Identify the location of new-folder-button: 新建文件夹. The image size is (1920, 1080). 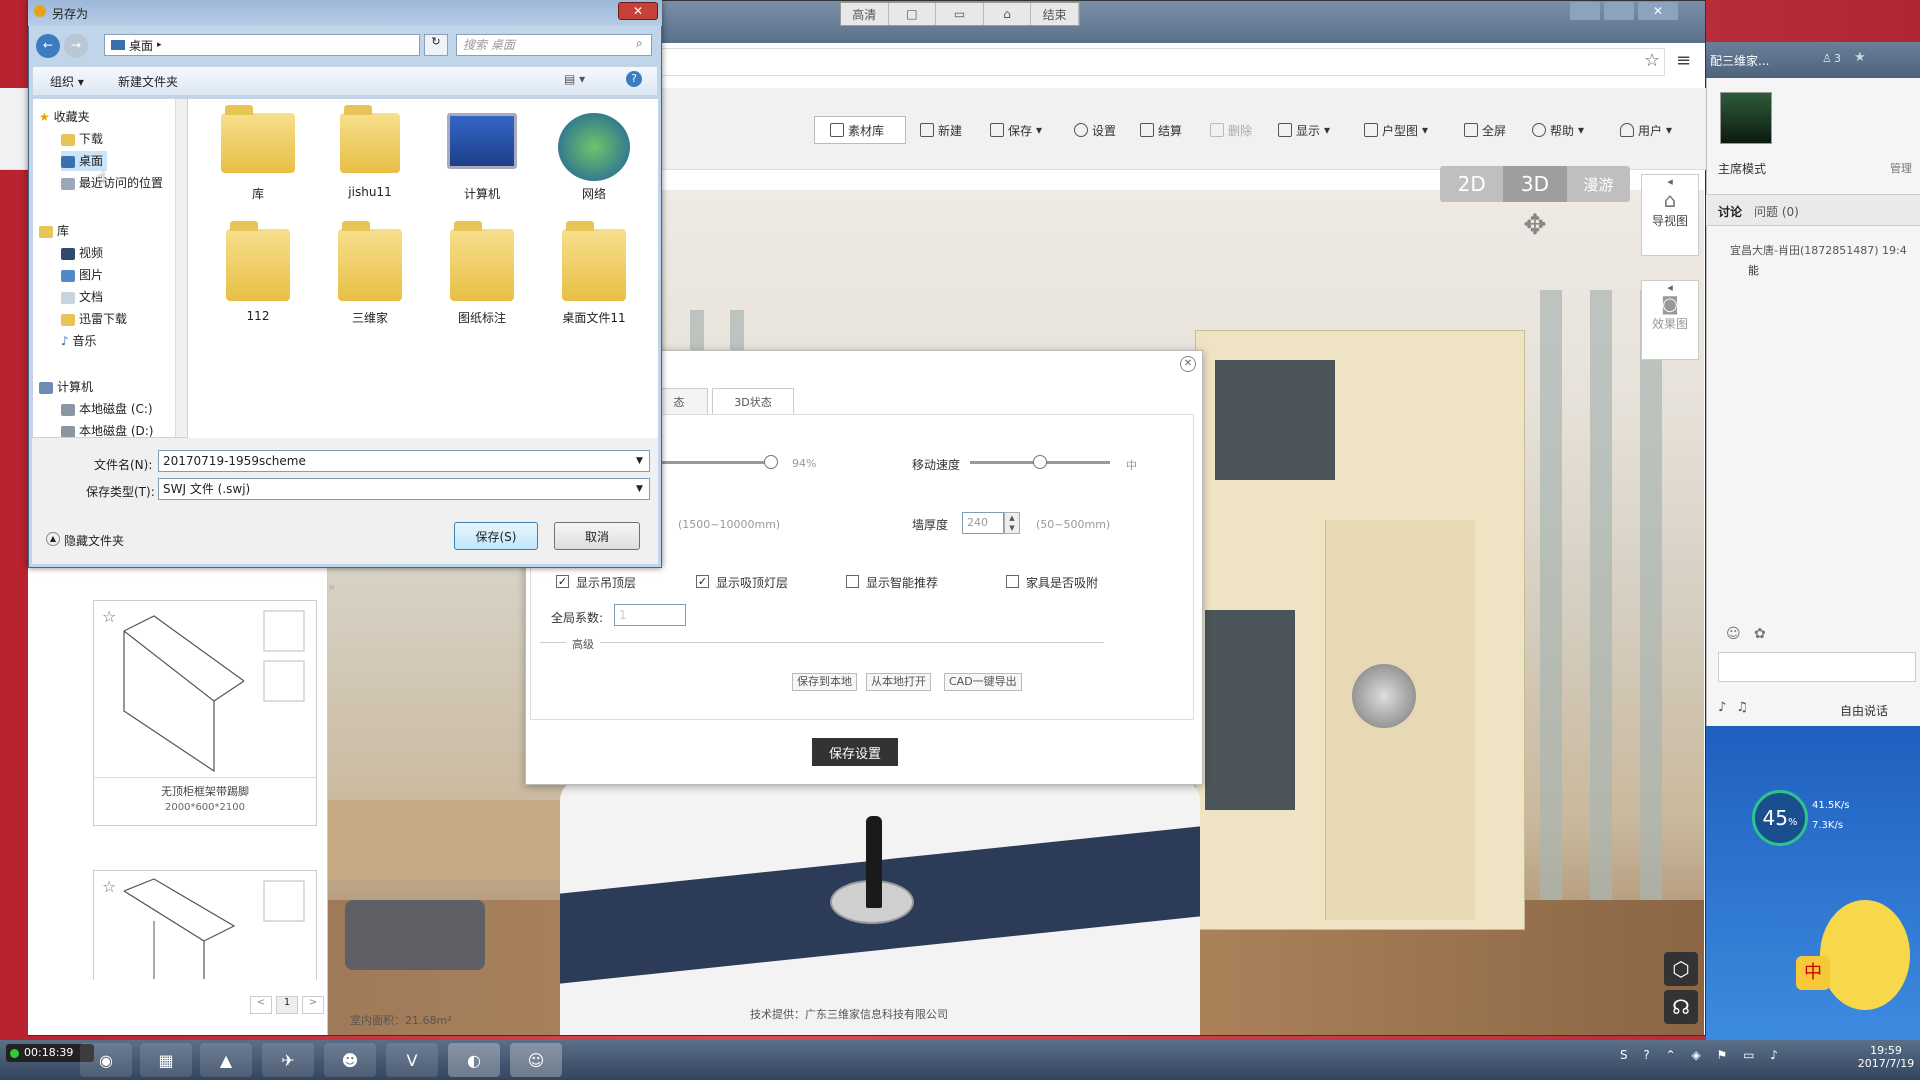
(148, 81).